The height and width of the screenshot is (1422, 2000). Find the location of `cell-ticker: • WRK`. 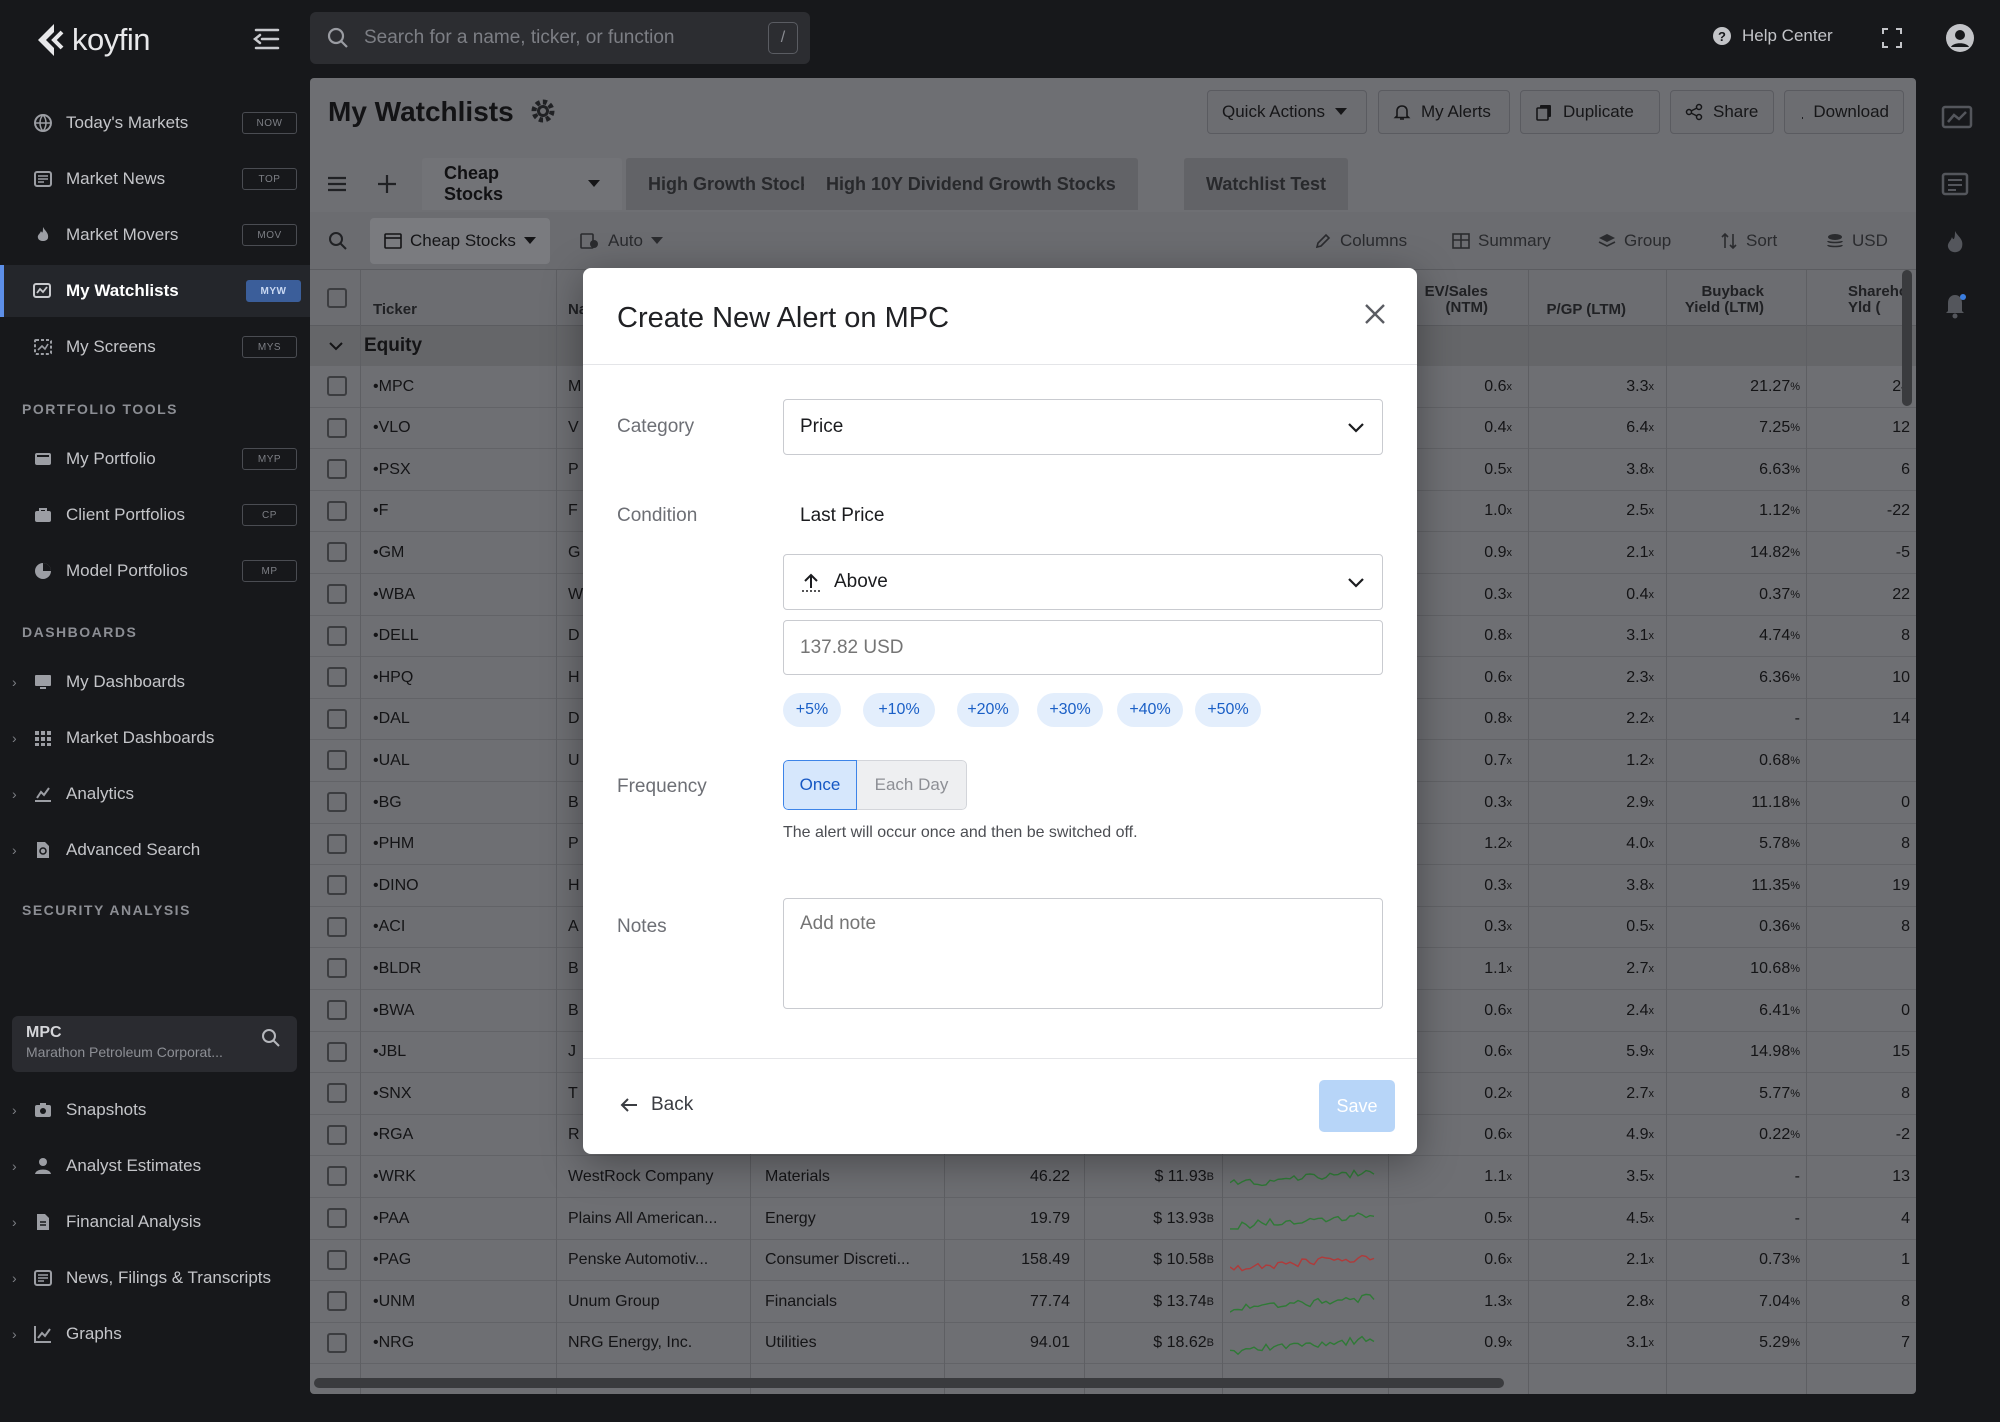

cell-ticker: • WRK is located at coordinates (463, 1176).